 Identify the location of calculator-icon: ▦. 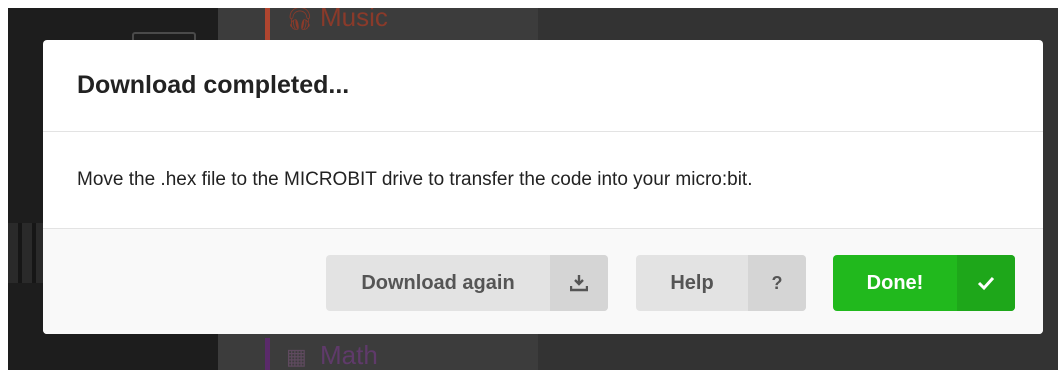
(296, 356).